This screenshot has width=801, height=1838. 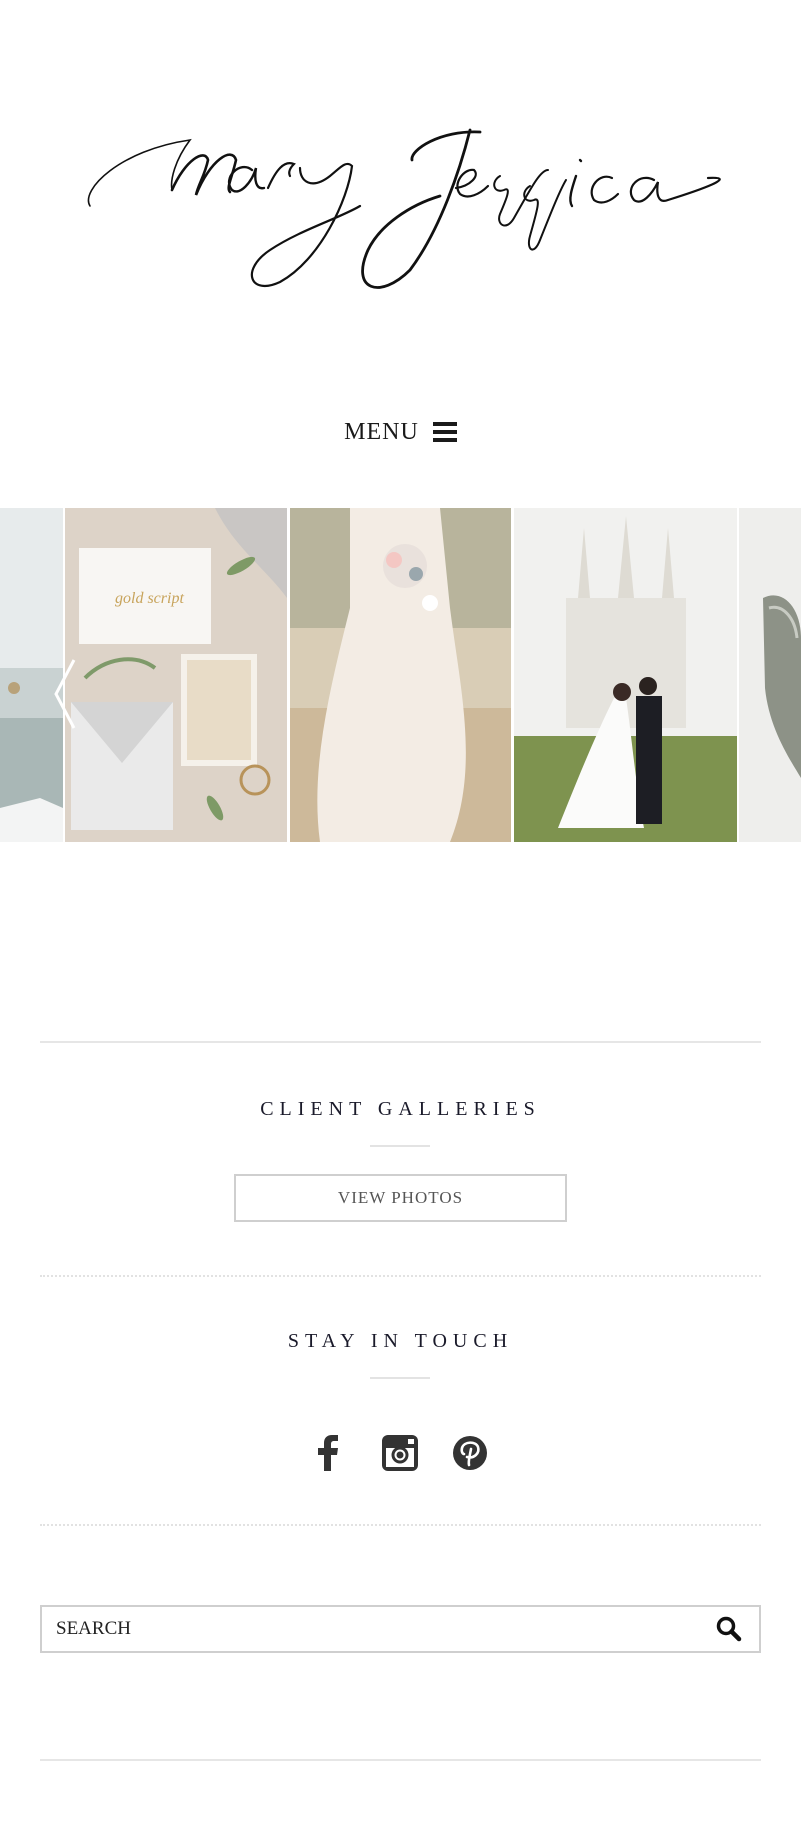 What do you see at coordinates (400, 1760) in the screenshot?
I see `footer-divider` at bounding box center [400, 1760].